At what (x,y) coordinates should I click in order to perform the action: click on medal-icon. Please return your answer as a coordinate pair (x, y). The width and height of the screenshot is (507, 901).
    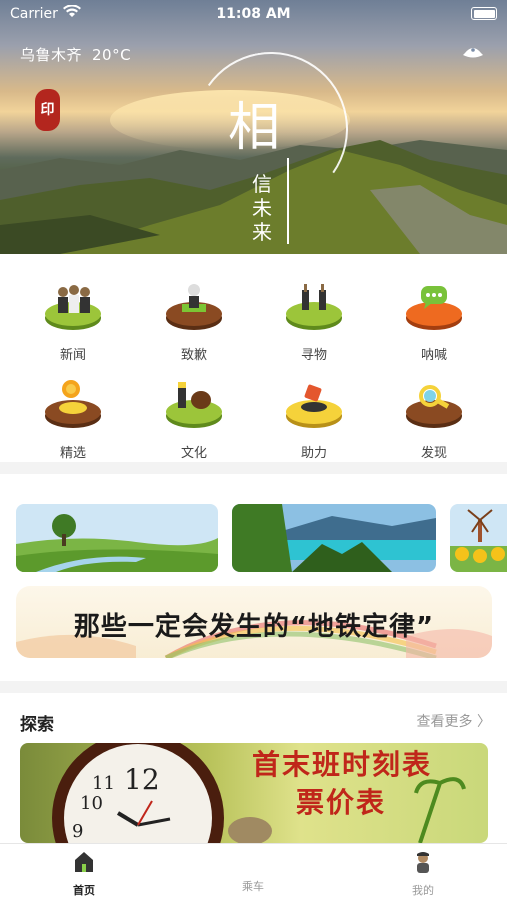
    Looking at the image, I should click on (73, 404).